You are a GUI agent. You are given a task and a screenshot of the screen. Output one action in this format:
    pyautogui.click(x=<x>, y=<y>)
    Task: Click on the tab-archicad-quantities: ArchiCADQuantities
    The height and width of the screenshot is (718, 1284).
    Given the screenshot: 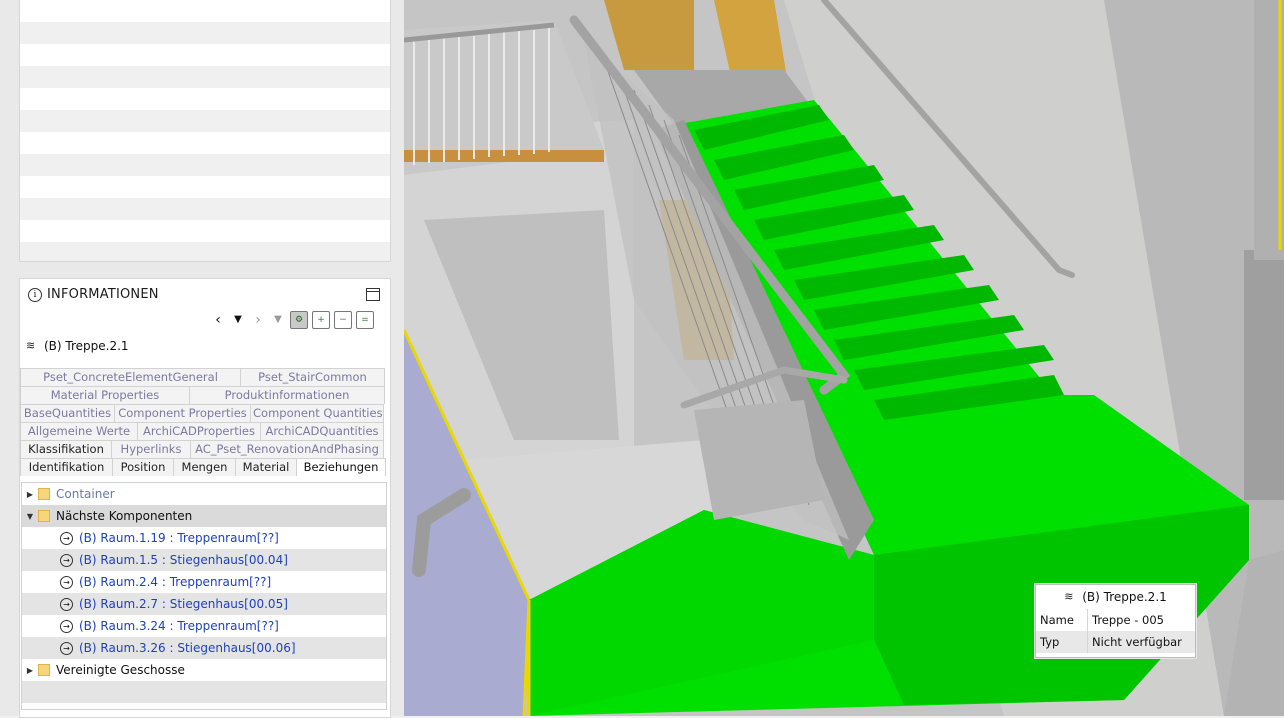 What is the action you would take?
    pyautogui.click(x=322, y=431)
    